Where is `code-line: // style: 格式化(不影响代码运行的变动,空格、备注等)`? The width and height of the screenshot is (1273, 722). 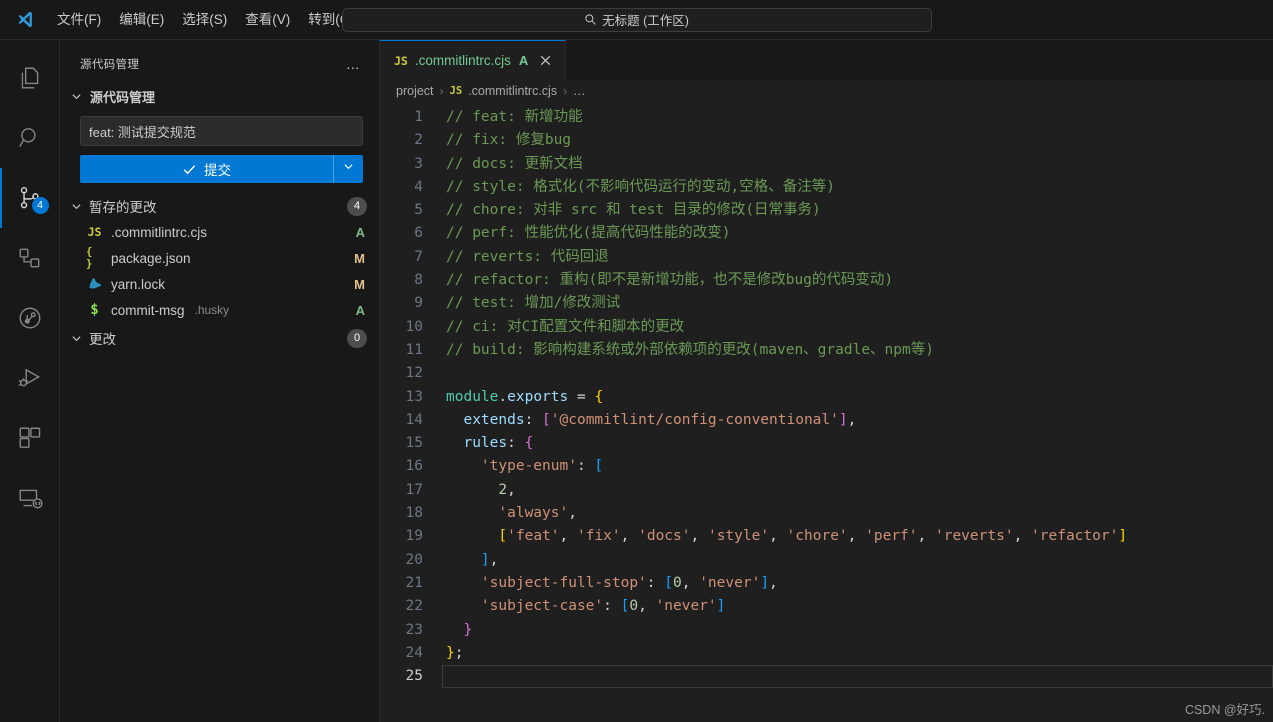 code-line: // style: 格式化(不影响代码运行的变动,空格、备注等) is located at coordinates (857, 187).